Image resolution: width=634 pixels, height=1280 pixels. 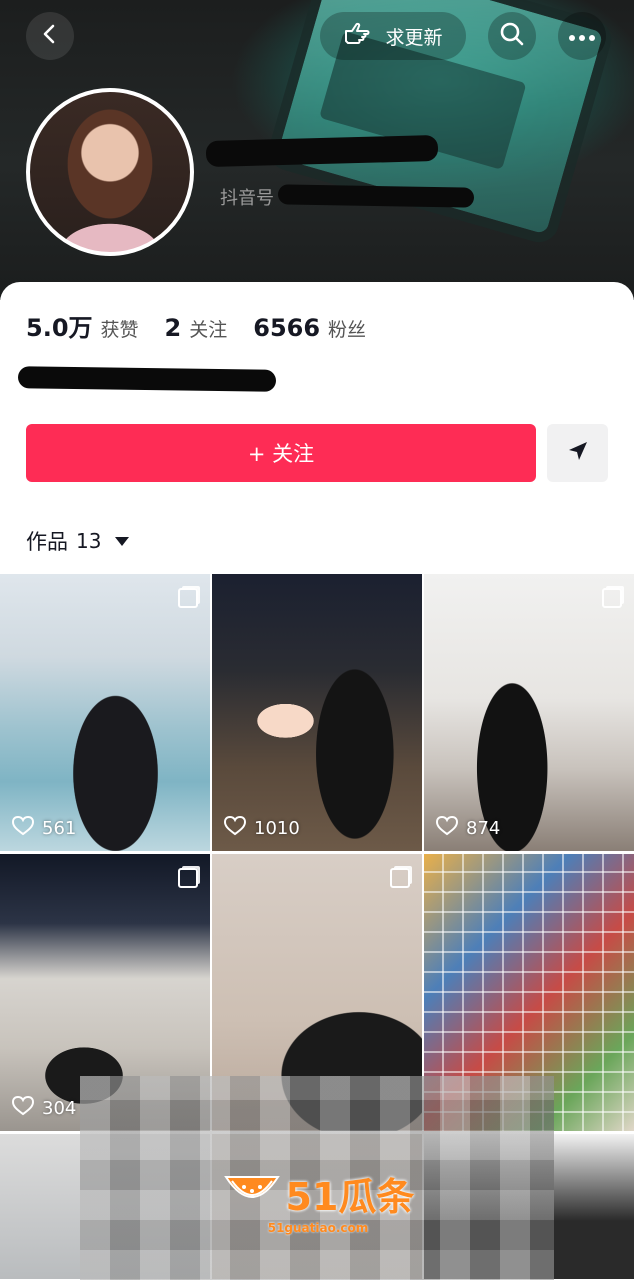 What do you see at coordinates (147, 379) in the screenshot?
I see `bio-redacted` at bounding box center [147, 379].